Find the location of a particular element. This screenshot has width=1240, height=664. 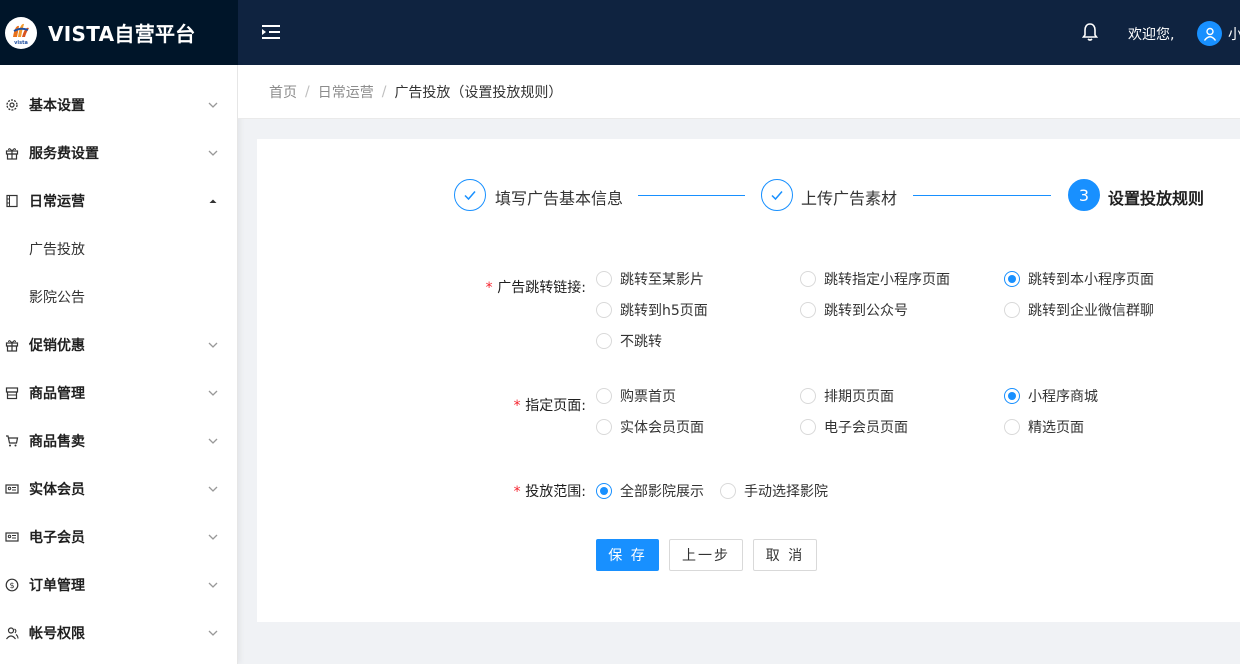

sidebar-item-service-fee: 服务费设置 is located at coordinates (118, 153).